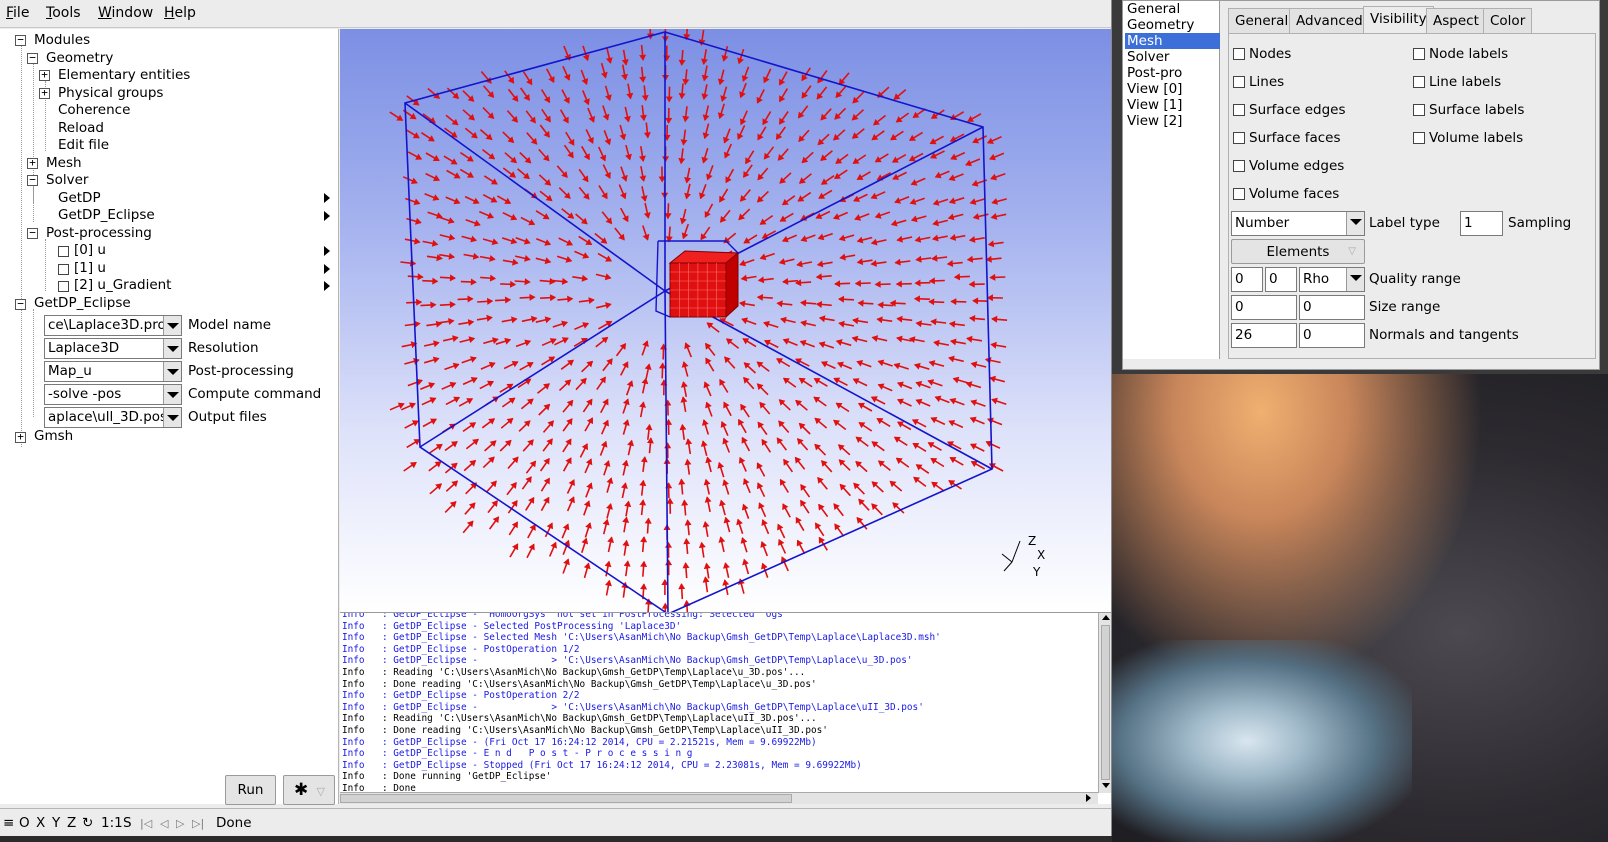 The height and width of the screenshot is (842, 1608). Describe the element at coordinates (146, 823) in the screenshot. I see `first-step-icon: |◁` at that location.